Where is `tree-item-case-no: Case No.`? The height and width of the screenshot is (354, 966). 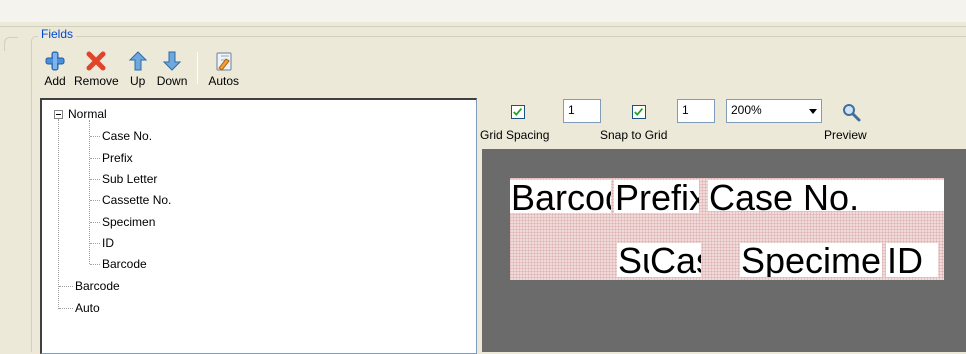
tree-item-case-no: Case No. is located at coordinates (127, 136).